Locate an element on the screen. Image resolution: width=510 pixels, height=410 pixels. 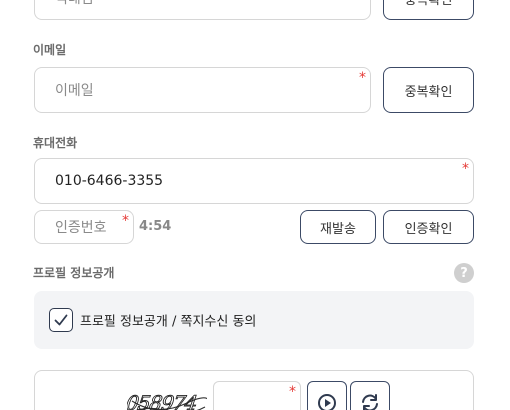
captcha-panel: 058974 * is located at coordinates (254, 390).